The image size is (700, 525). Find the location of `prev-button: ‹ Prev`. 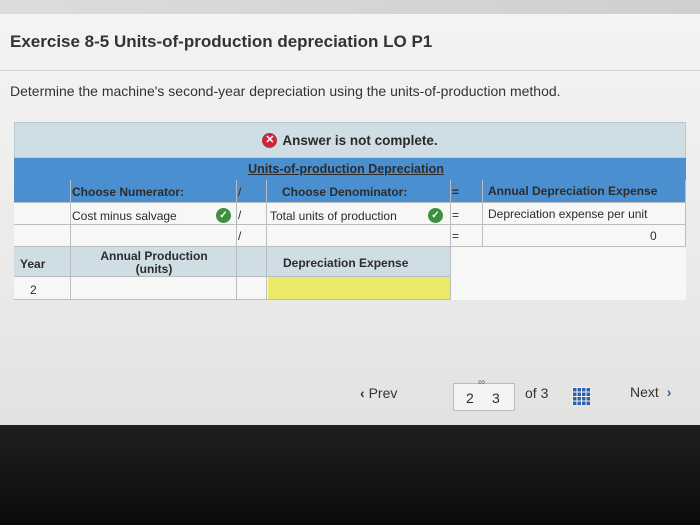

prev-button: ‹ Prev is located at coordinates (378, 393).